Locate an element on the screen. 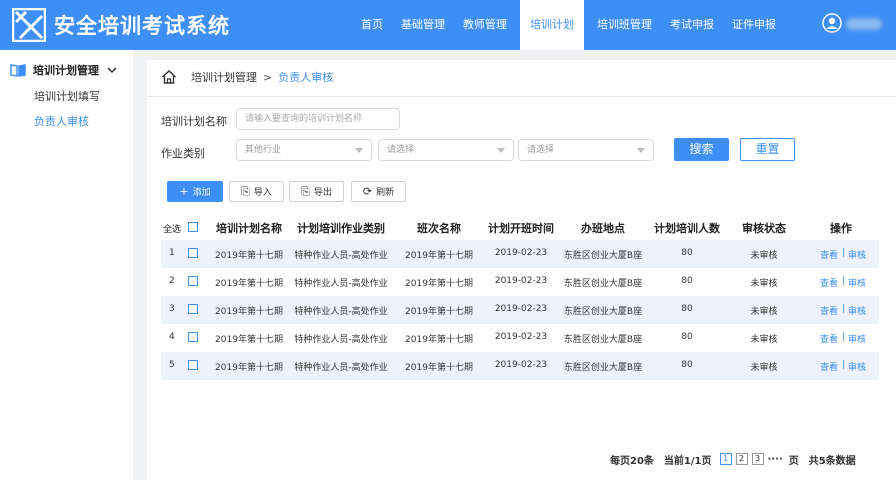 The height and width of the screenshot is (480, 896). pagination: 每页20条 当前1/1页 1 2 3 ···· 页 共5条数据 is located at coordinates (733, 459).